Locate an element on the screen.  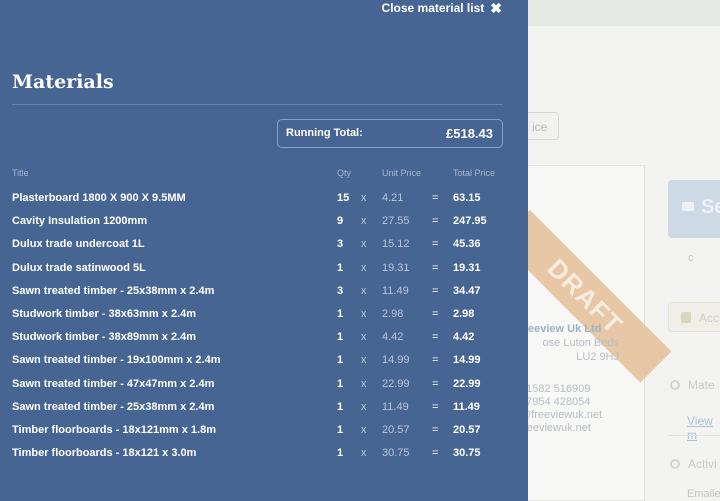
material-title: Dulux trade satinwood 5L is located at coordinates (79, 268).